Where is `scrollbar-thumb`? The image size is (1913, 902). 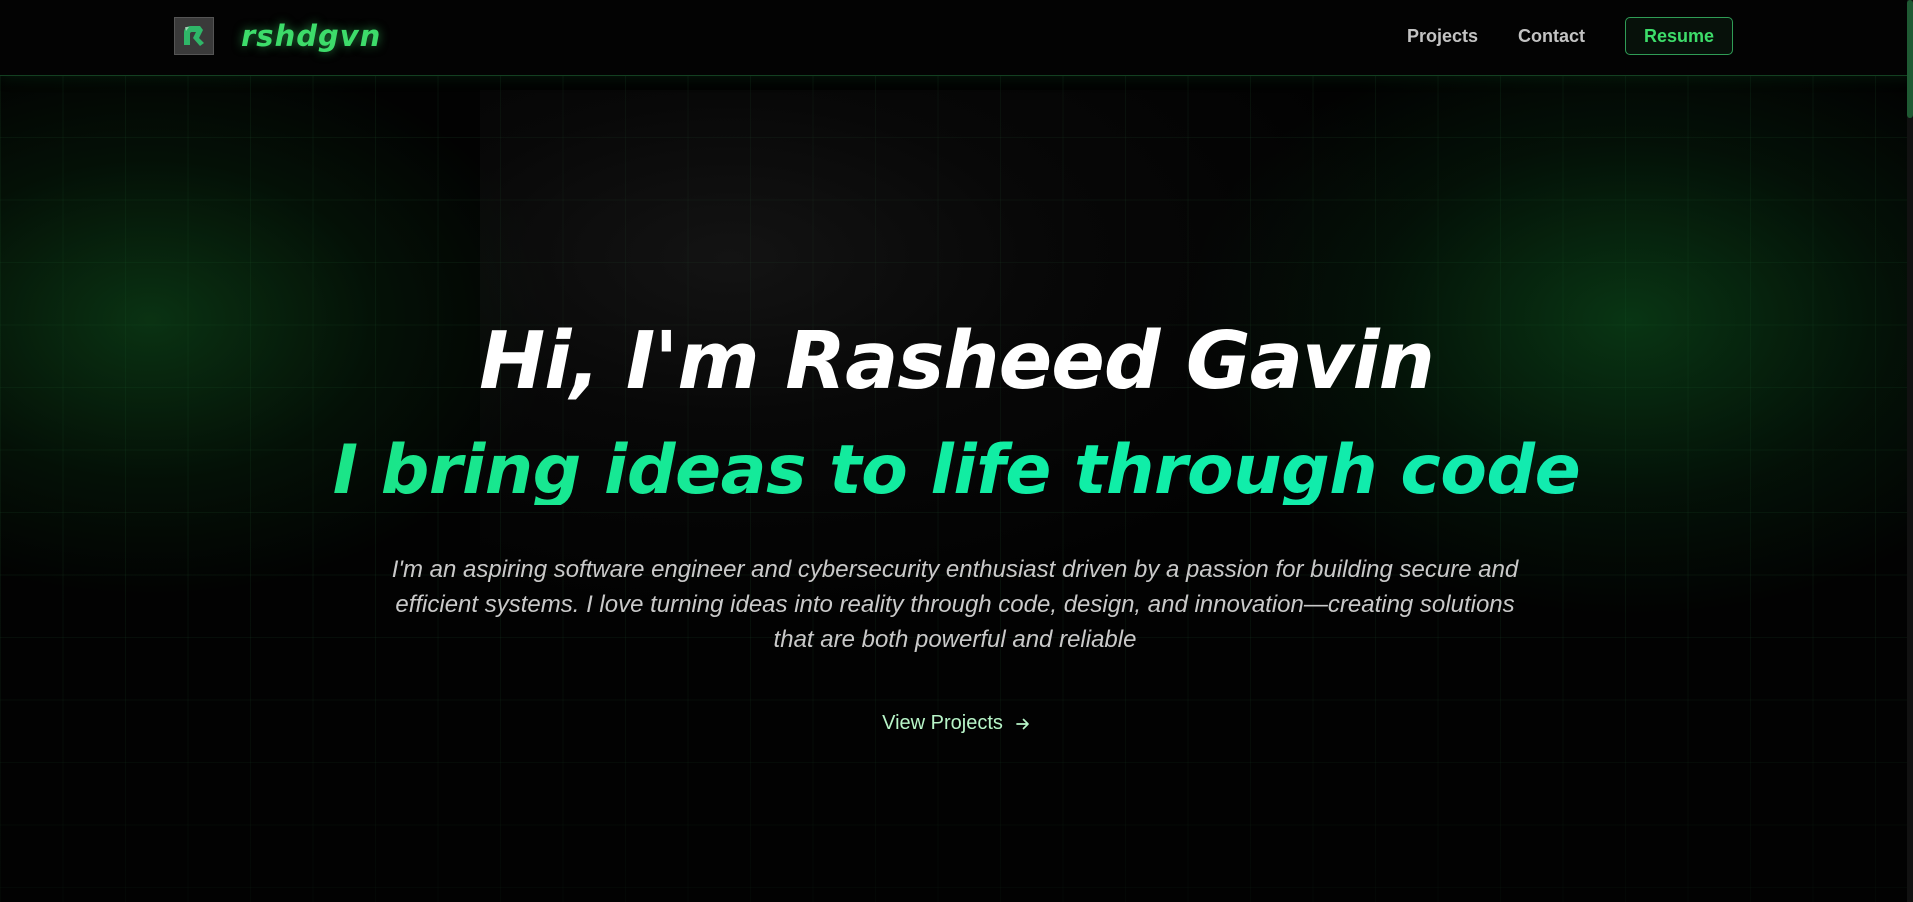 scrollbar-thumb is located at coordinates (1910, 59).